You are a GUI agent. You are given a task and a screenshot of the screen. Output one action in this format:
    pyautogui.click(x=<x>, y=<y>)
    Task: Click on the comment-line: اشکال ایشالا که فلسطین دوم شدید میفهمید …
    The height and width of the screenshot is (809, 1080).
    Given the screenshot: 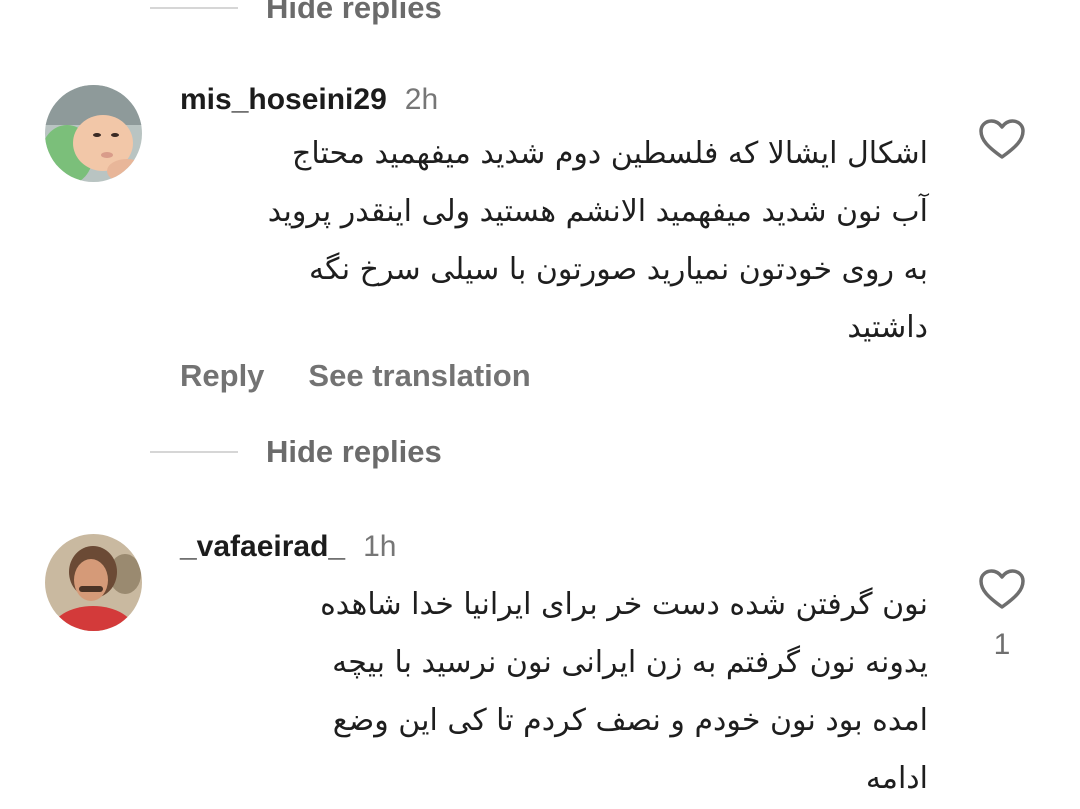 What is the action you would take?
    pyautogui.click(x=610, y=153)
    